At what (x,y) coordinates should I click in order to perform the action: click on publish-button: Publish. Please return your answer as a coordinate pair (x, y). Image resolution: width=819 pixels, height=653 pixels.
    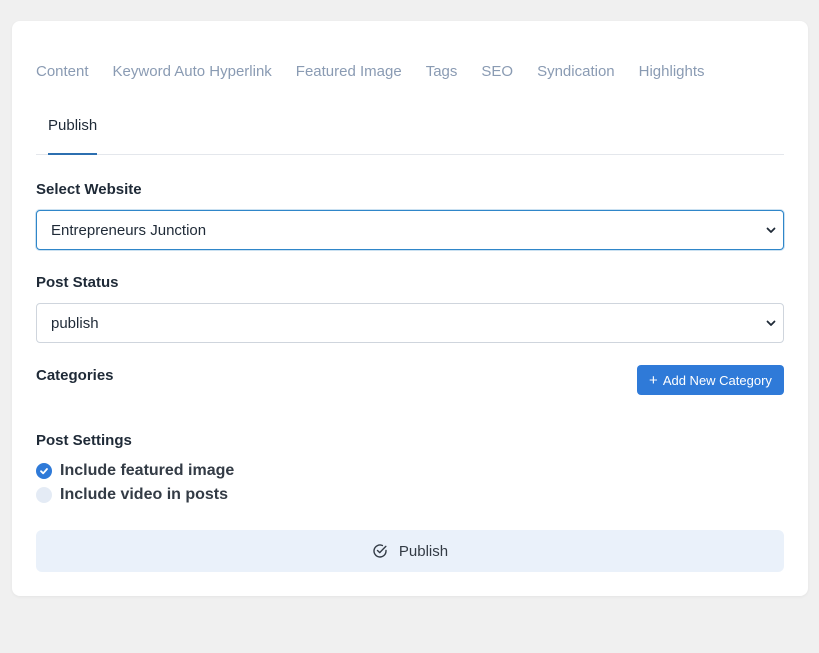
    Looking at the image, I should click on (410, 551).